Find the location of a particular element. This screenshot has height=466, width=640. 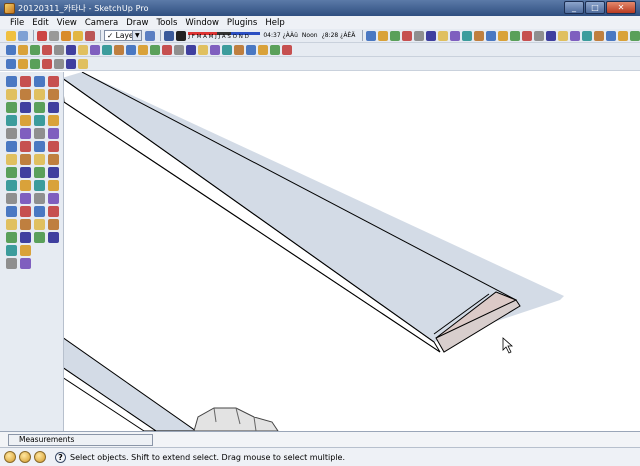

prev-view-tool-icon is located at coordinates (53, 120).